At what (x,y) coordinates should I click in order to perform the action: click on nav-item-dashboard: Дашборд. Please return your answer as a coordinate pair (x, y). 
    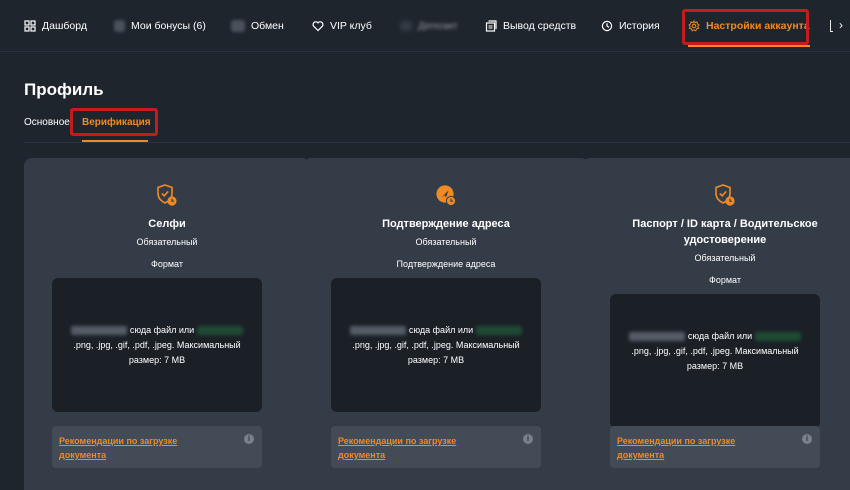
    Looking at the image, I should click on (55, 26).